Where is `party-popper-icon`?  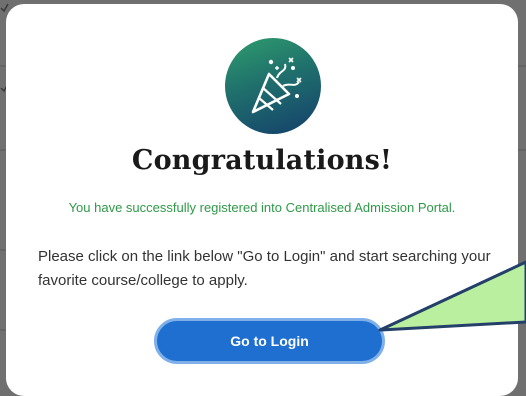 party-popper-icon is located at coordinates (276, 85).